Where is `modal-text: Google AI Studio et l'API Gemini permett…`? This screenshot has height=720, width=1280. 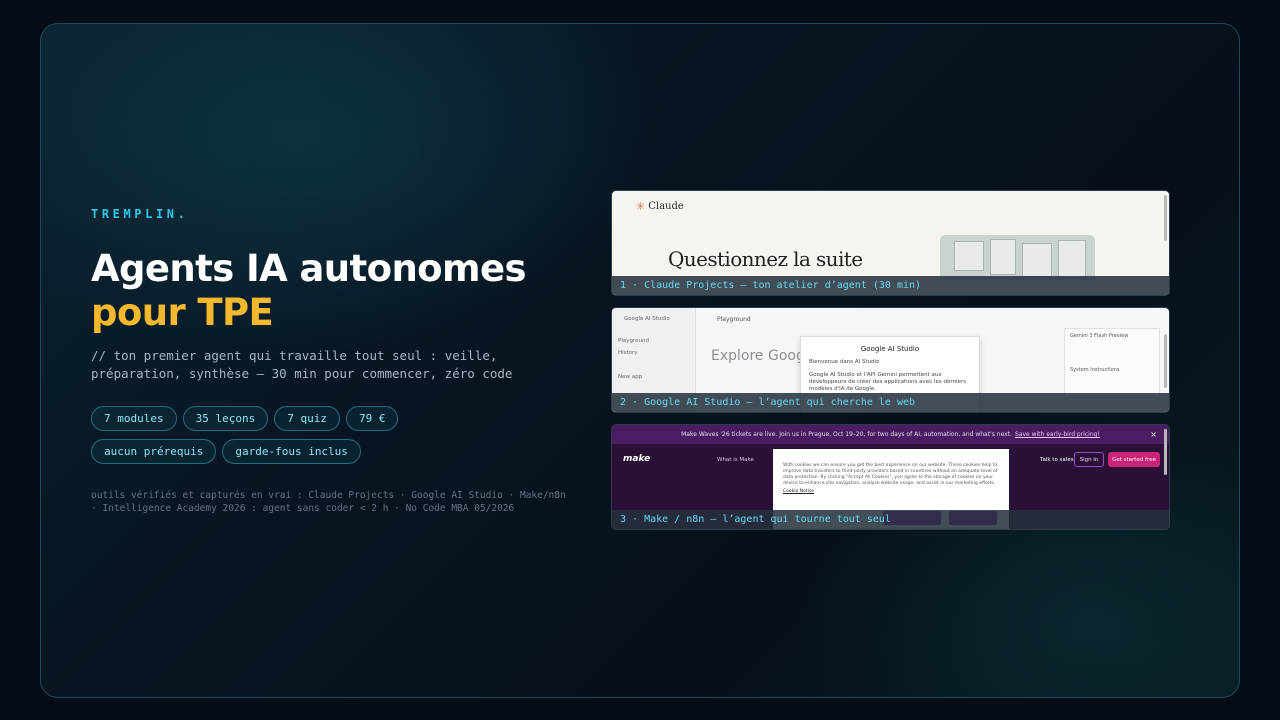
modal-text: Google AI Studio et l'API Gemini permett… is located at coordinates (888, 382).